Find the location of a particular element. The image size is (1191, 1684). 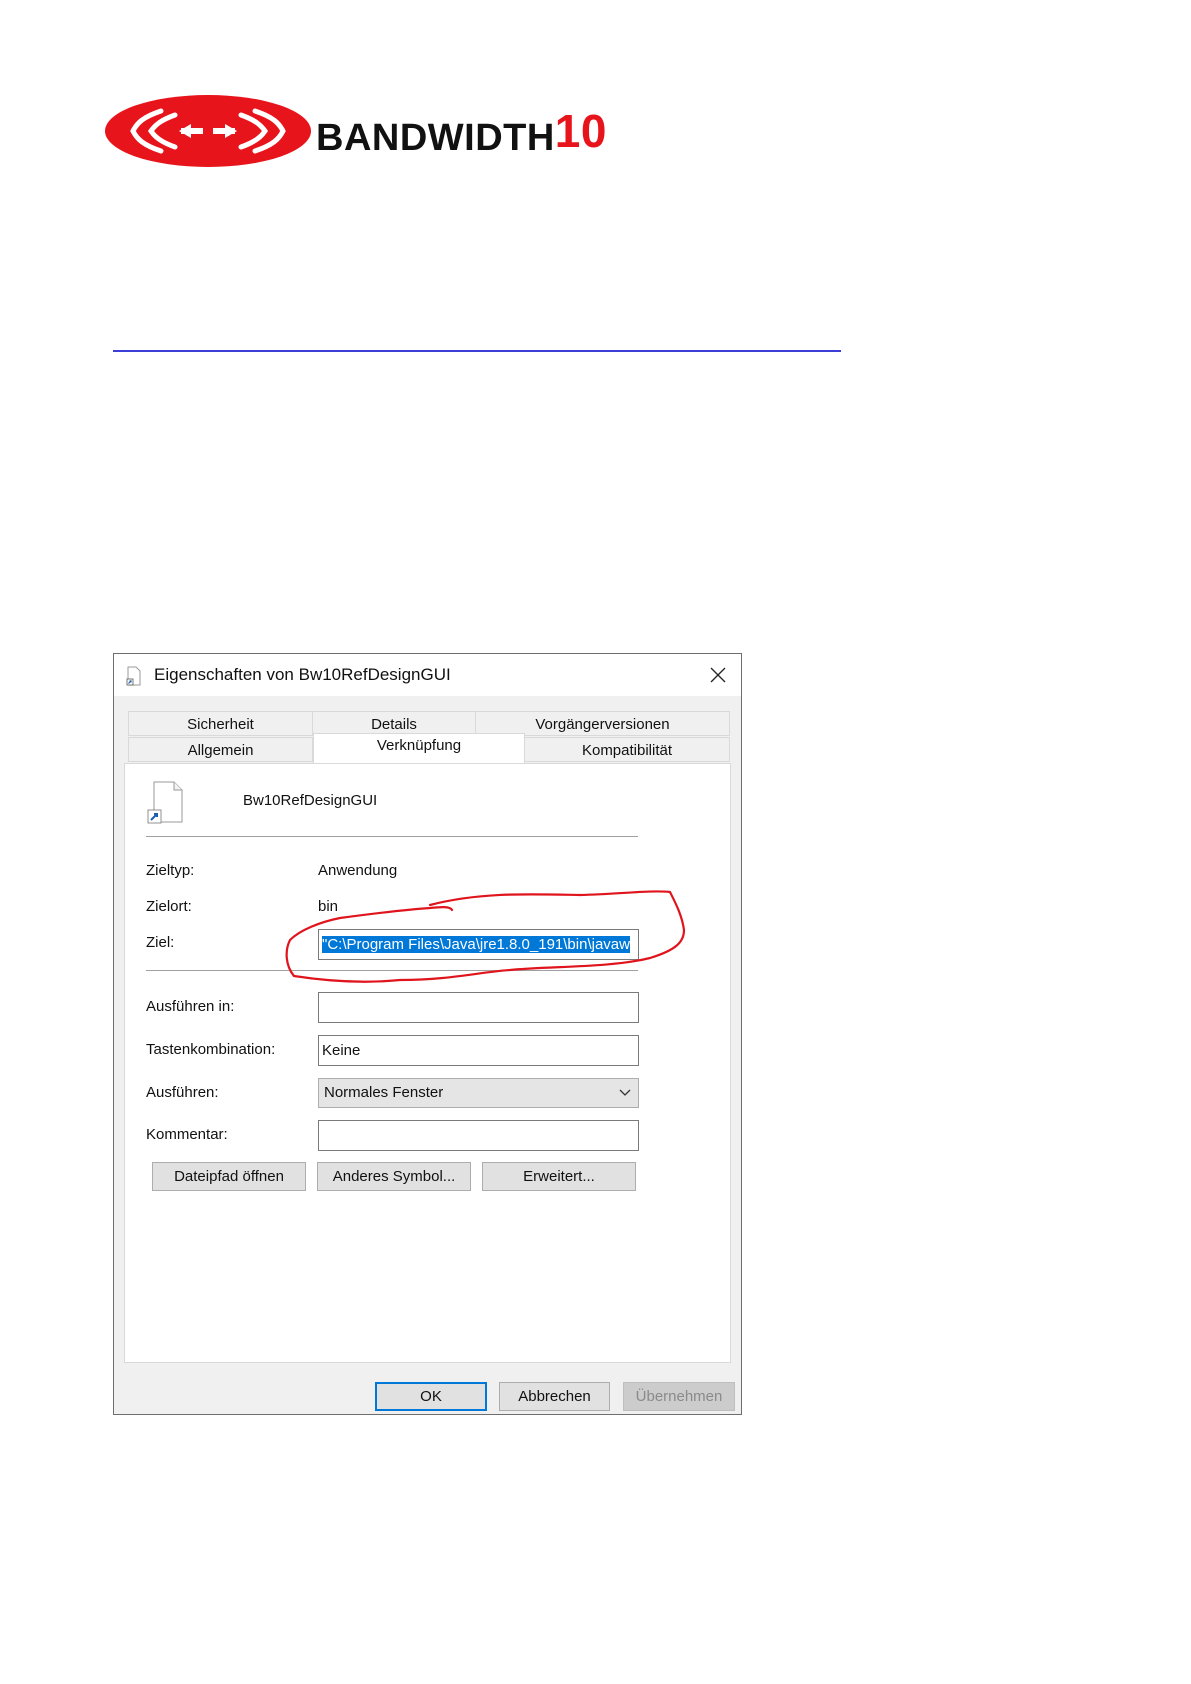

open-path-button: Dateipfad öffnen is located at coordinates (229, 1176).